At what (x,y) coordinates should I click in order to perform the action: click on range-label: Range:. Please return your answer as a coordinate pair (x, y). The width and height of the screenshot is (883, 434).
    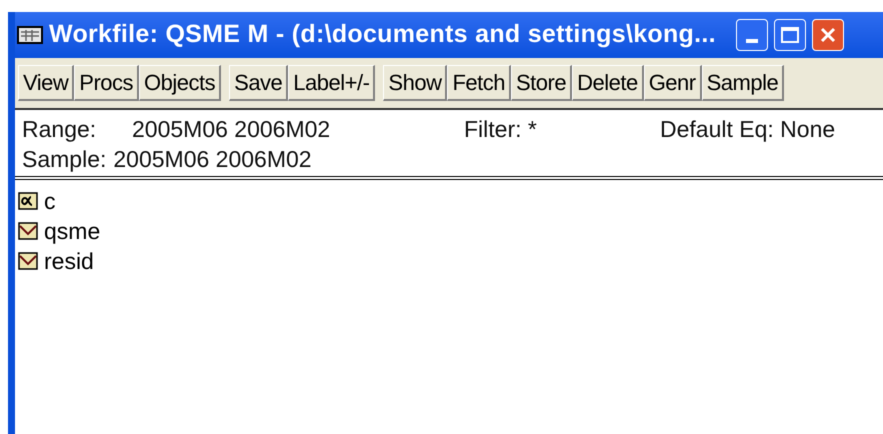
    Looking at the image, I should click on (60, 129).